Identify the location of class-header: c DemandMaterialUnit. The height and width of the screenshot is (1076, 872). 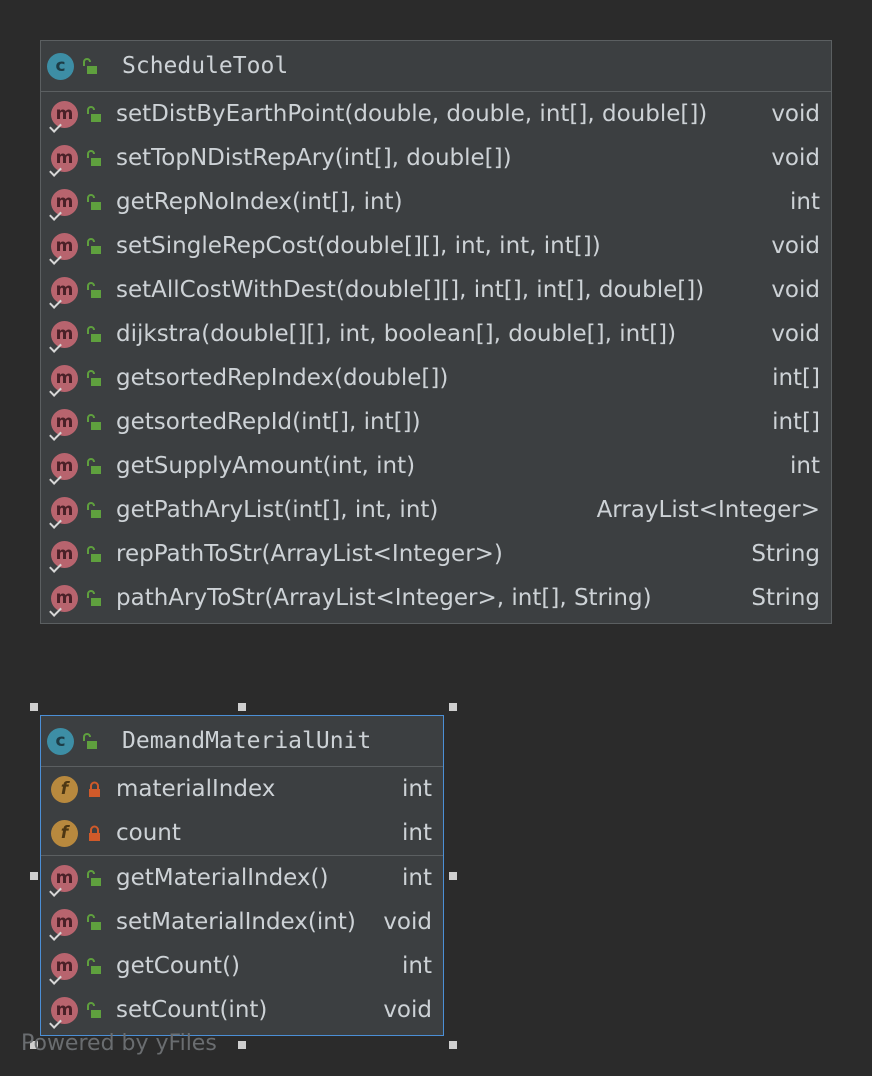
(242, 741).